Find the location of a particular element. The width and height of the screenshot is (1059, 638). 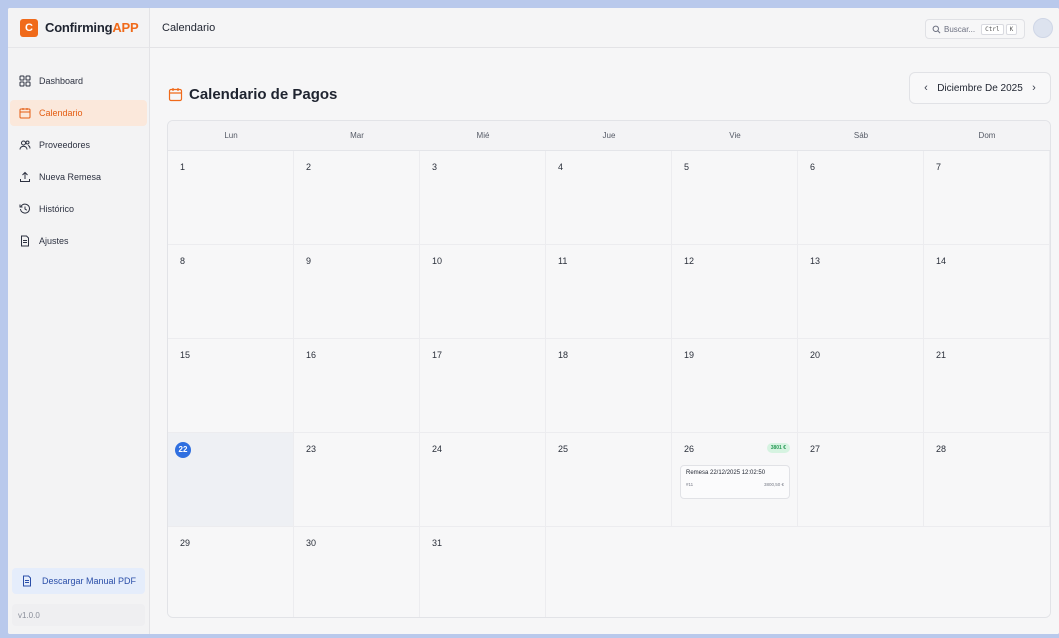

search-icon is located at coordinates (936, 29).